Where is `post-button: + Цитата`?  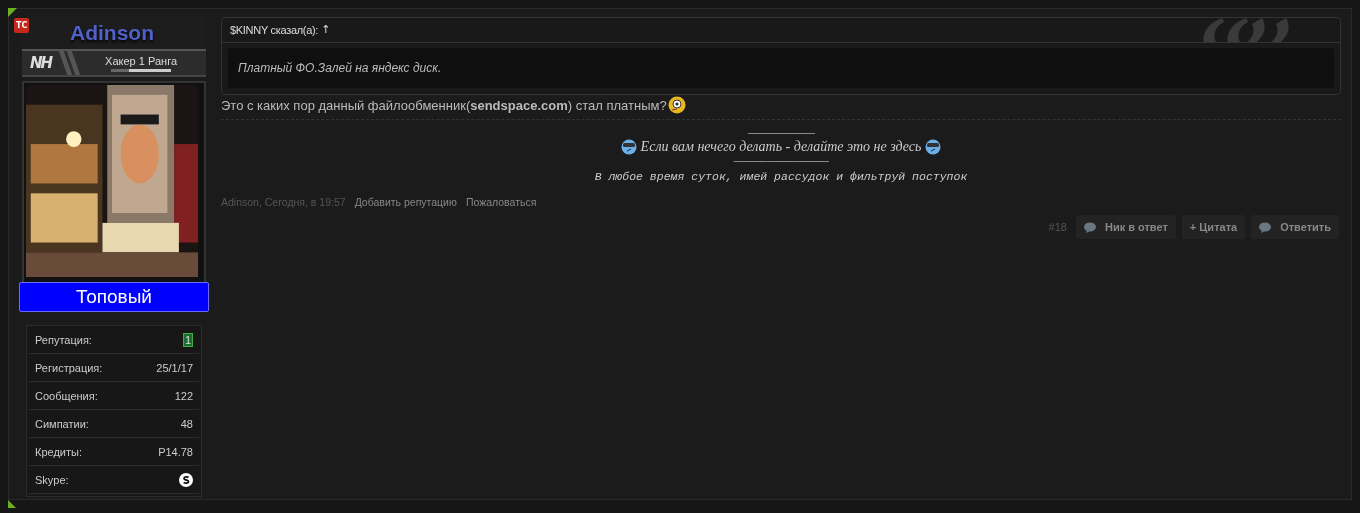
post-button: + Цитата is located at coordinates (1213, 227).